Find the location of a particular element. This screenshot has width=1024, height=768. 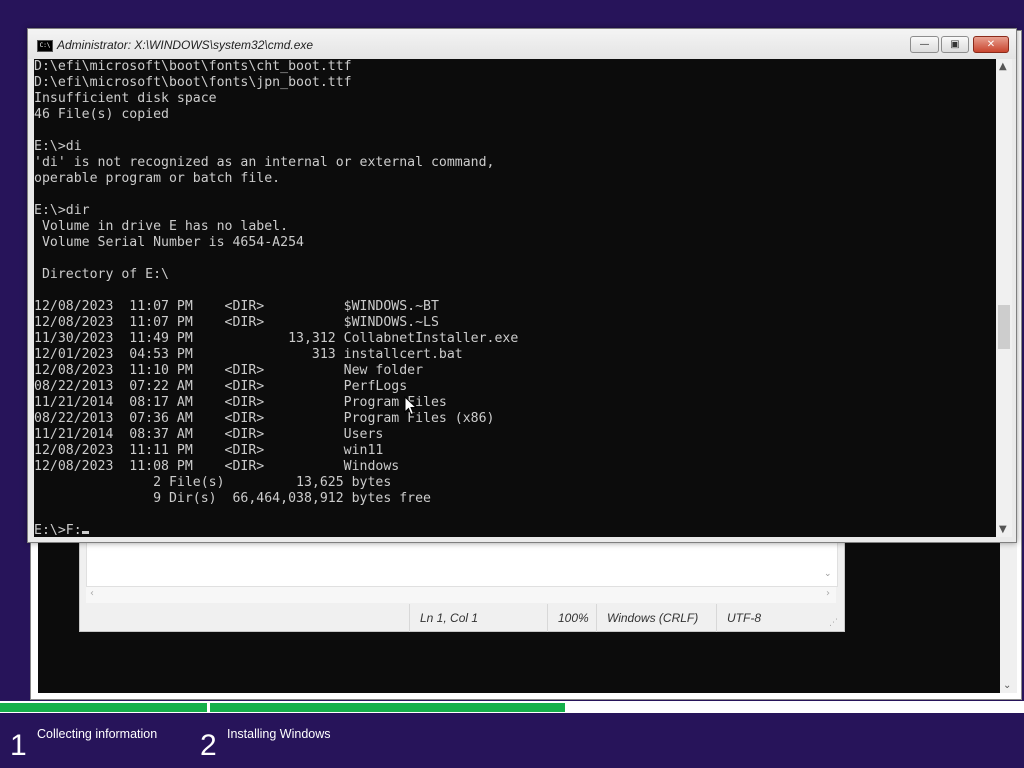

close-button: ✕ is located at coordinates (991, 44).